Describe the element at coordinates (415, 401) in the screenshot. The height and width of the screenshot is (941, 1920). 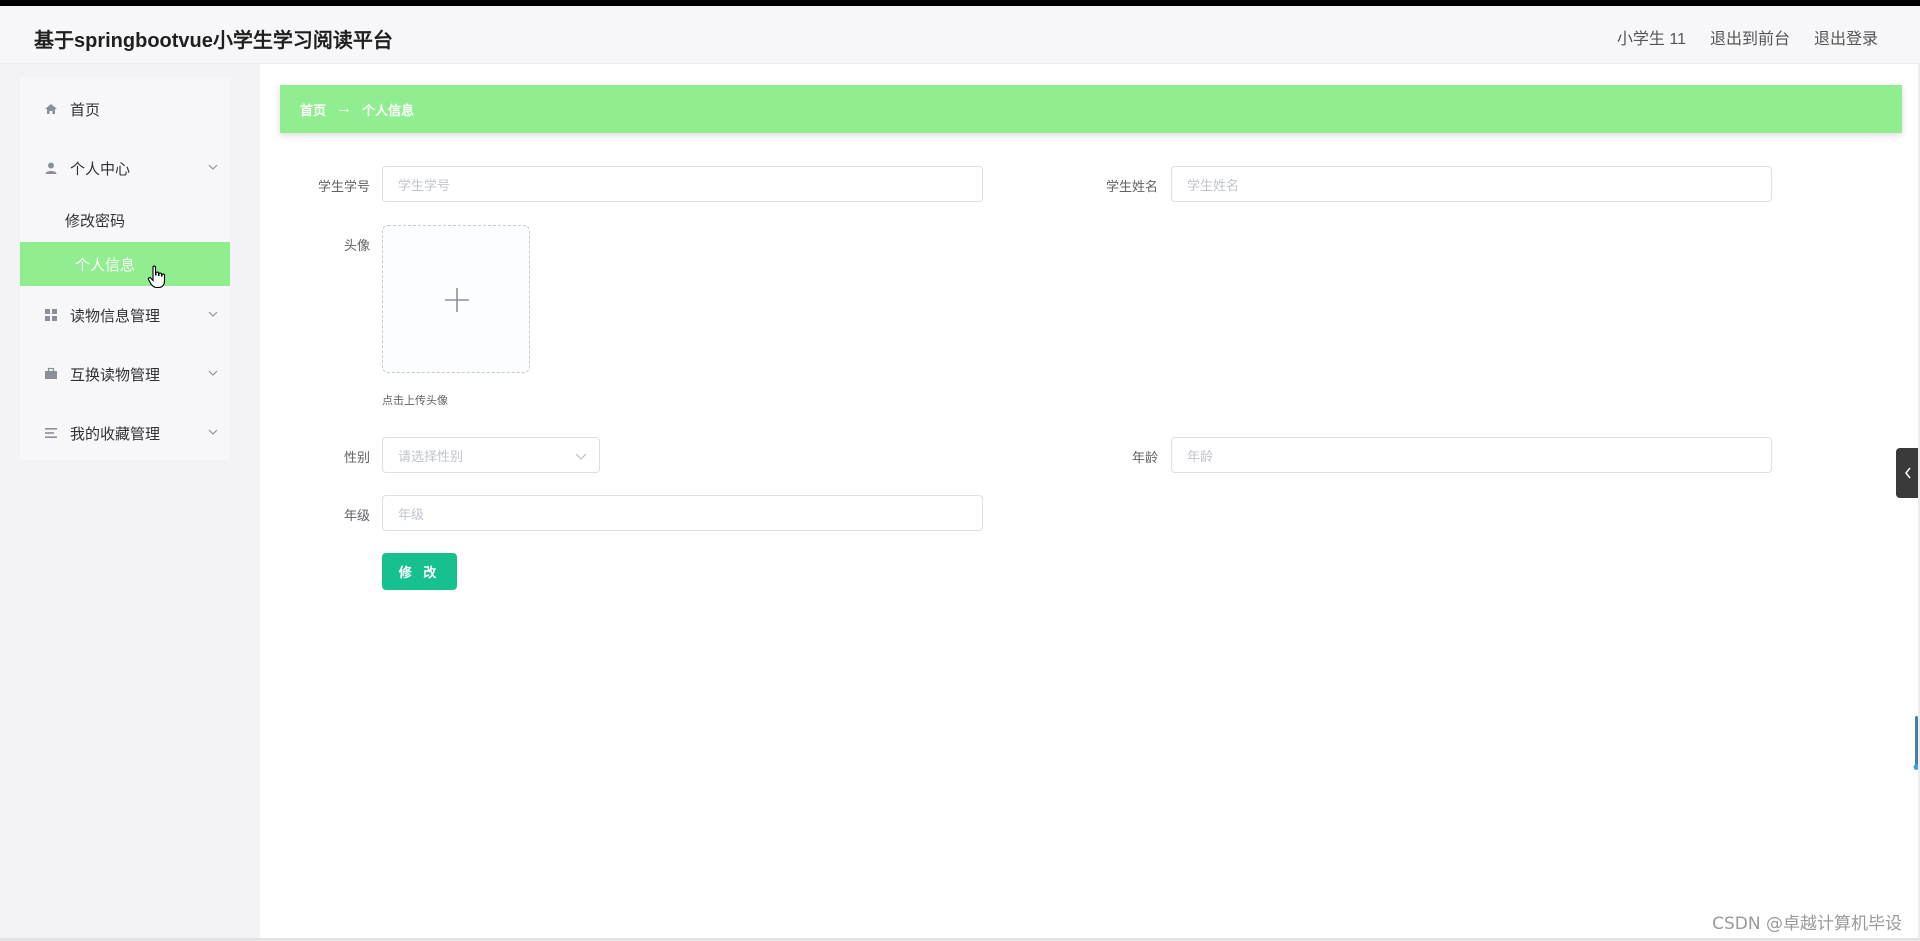
I see `avatar-upload-hint: 点击上传头像` at that location.